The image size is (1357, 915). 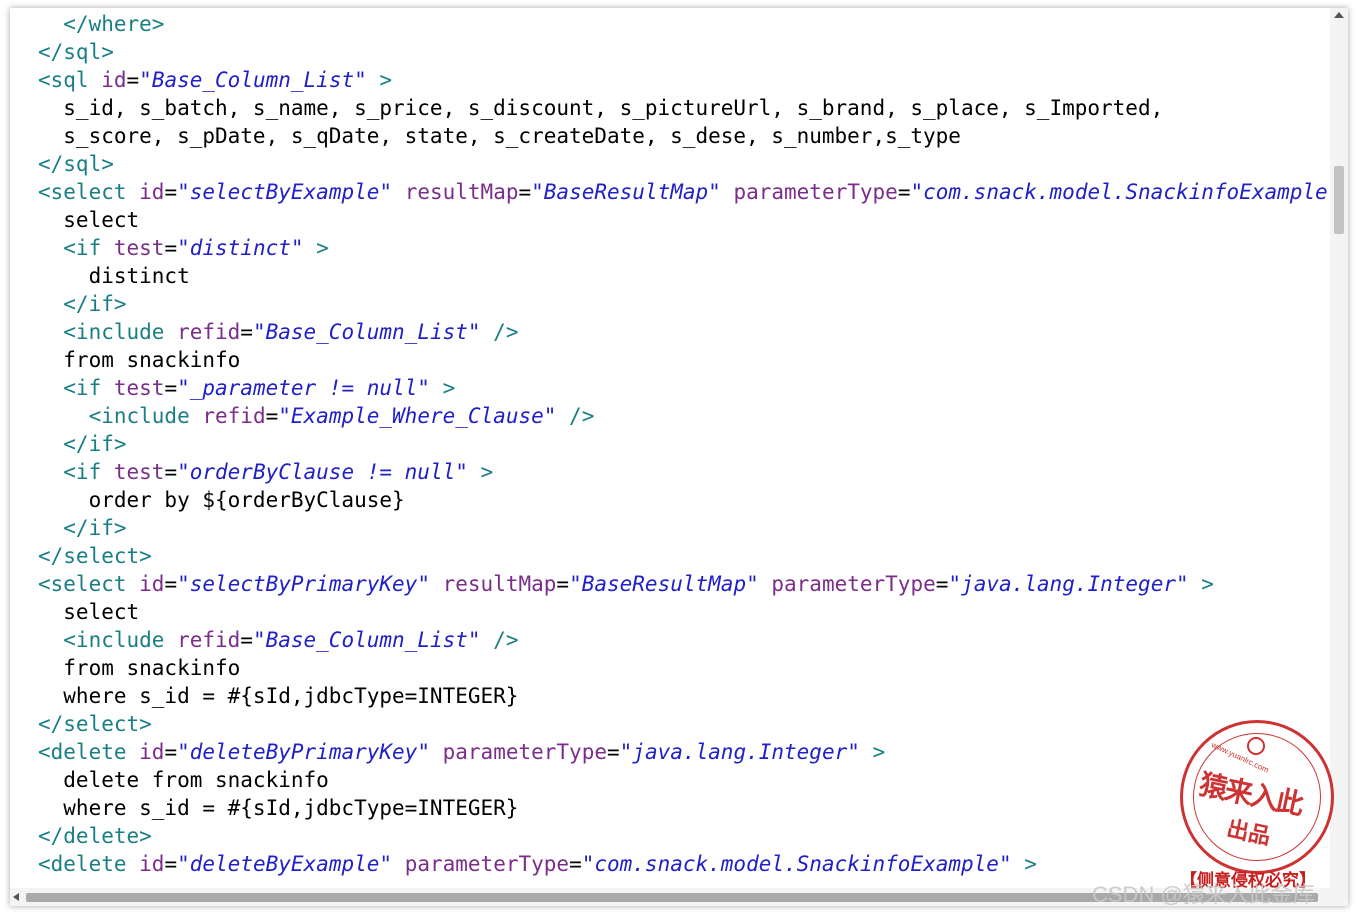 What do you see at coordinates (89, 752) in the screenshot?
I see `xml-tag-token: <delete` at bounding box center [89, 752].